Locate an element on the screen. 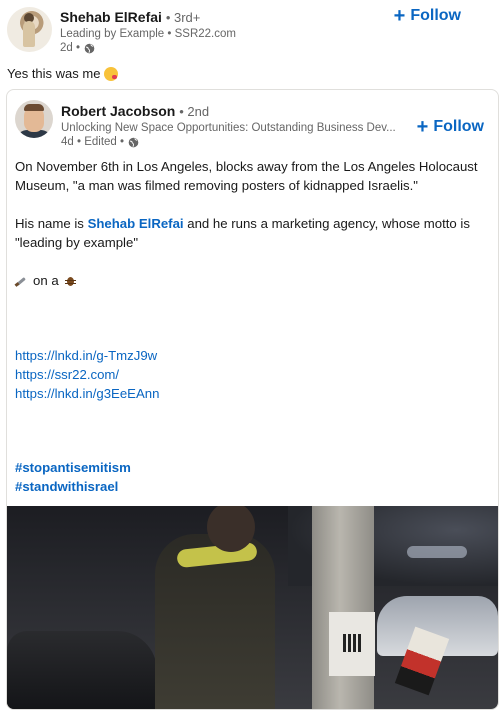 This screenshot has width=503, height=710. shared-post-meta: 4d • Edited • is located at coordinates (100, 142).